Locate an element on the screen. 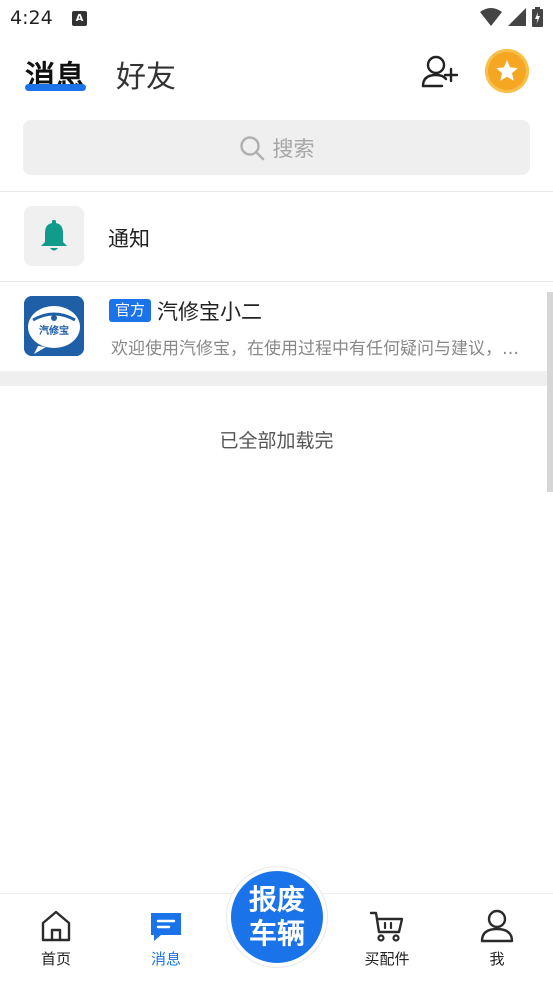 This screenshot has height=984, width=553. search-input: 搜索 is located at coordinates (276, 147).